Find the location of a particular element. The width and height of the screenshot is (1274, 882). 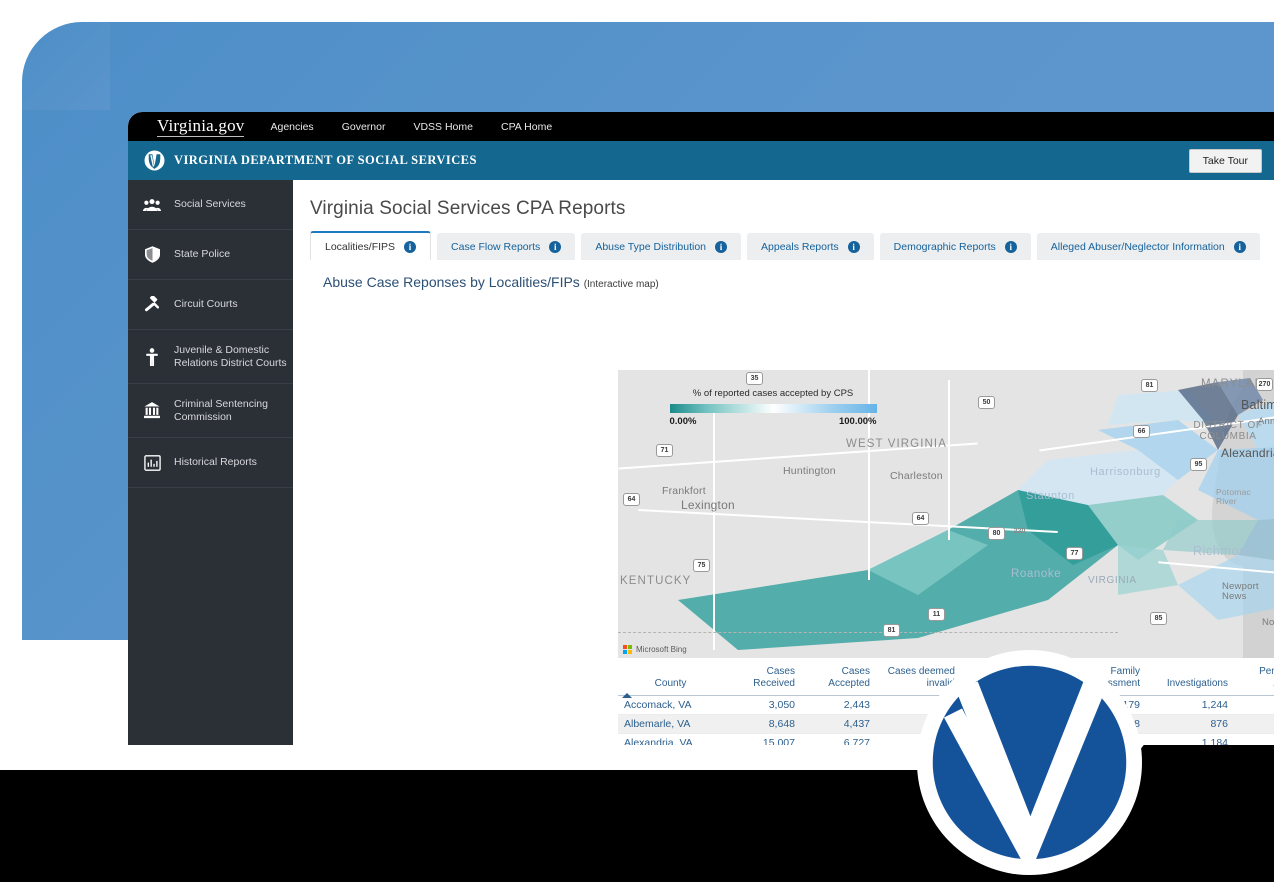

county-region-south-central is located at coordinates (1148, 570).